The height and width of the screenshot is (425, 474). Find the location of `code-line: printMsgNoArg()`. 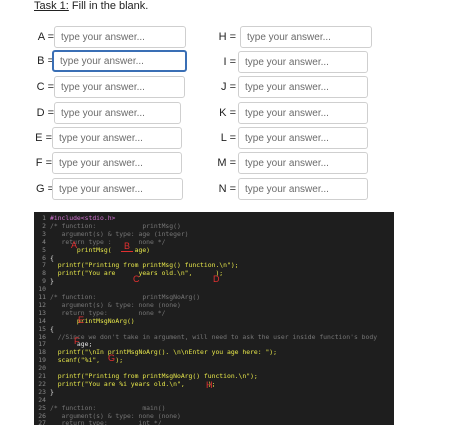

code-line: printMsgNoArg() is located at coordinates (92, 320).